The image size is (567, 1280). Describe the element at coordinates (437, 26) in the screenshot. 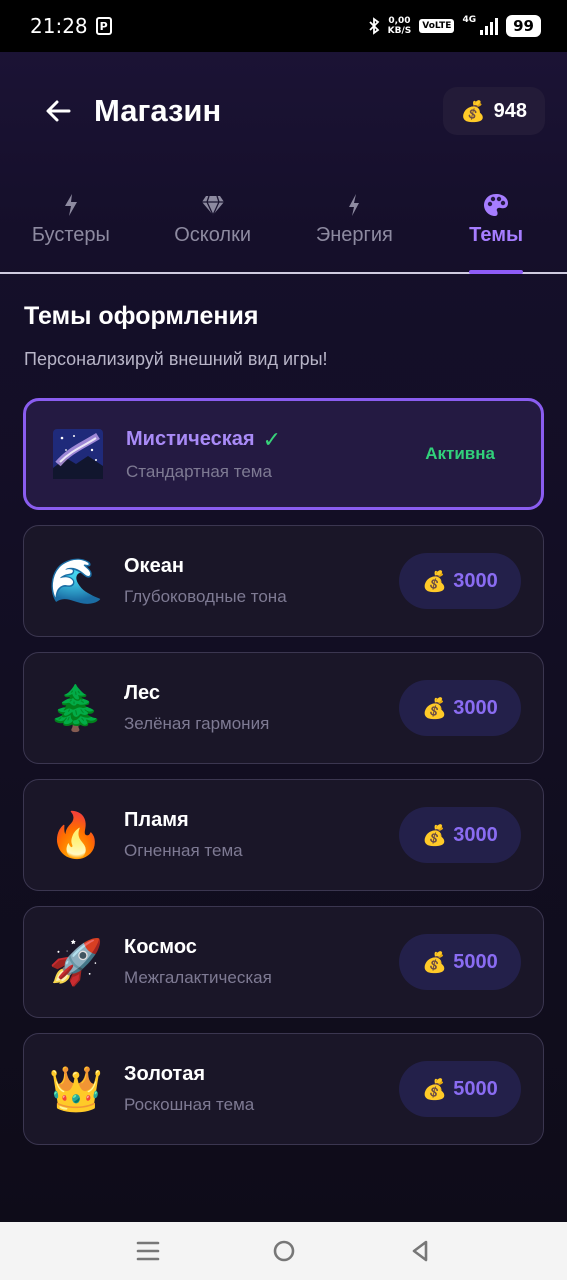

I see `volte-badge: VoLTE` at that location.